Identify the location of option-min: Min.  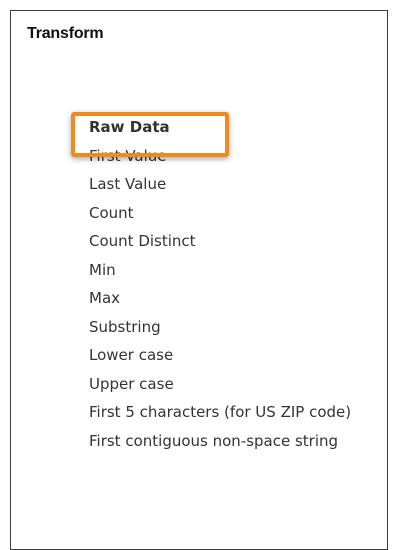
(199, 270).